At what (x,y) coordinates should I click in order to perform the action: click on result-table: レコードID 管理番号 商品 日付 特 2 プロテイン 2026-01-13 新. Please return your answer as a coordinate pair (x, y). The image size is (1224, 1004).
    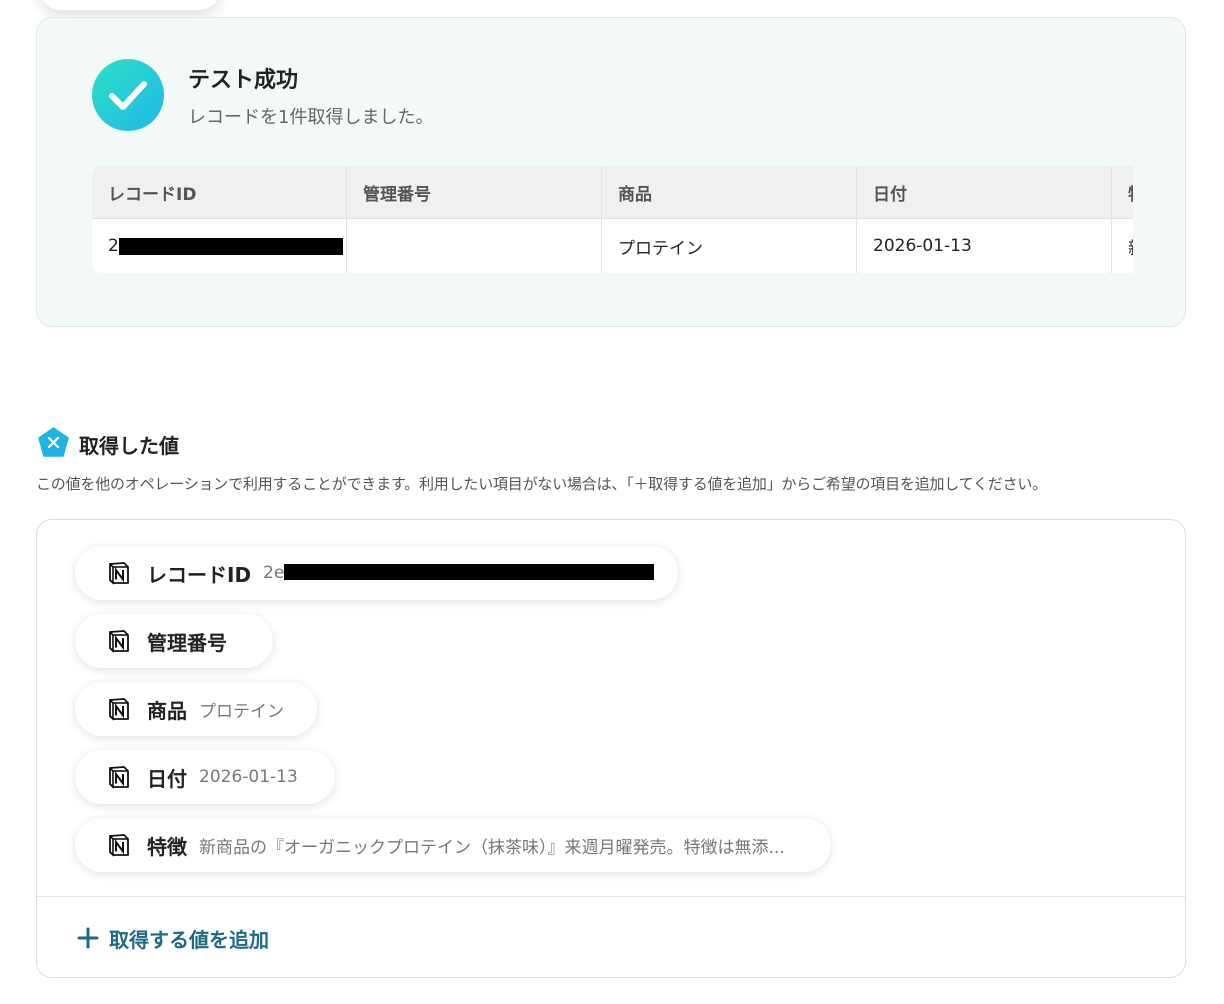
    Looking at the image, I should click on (612, 219).